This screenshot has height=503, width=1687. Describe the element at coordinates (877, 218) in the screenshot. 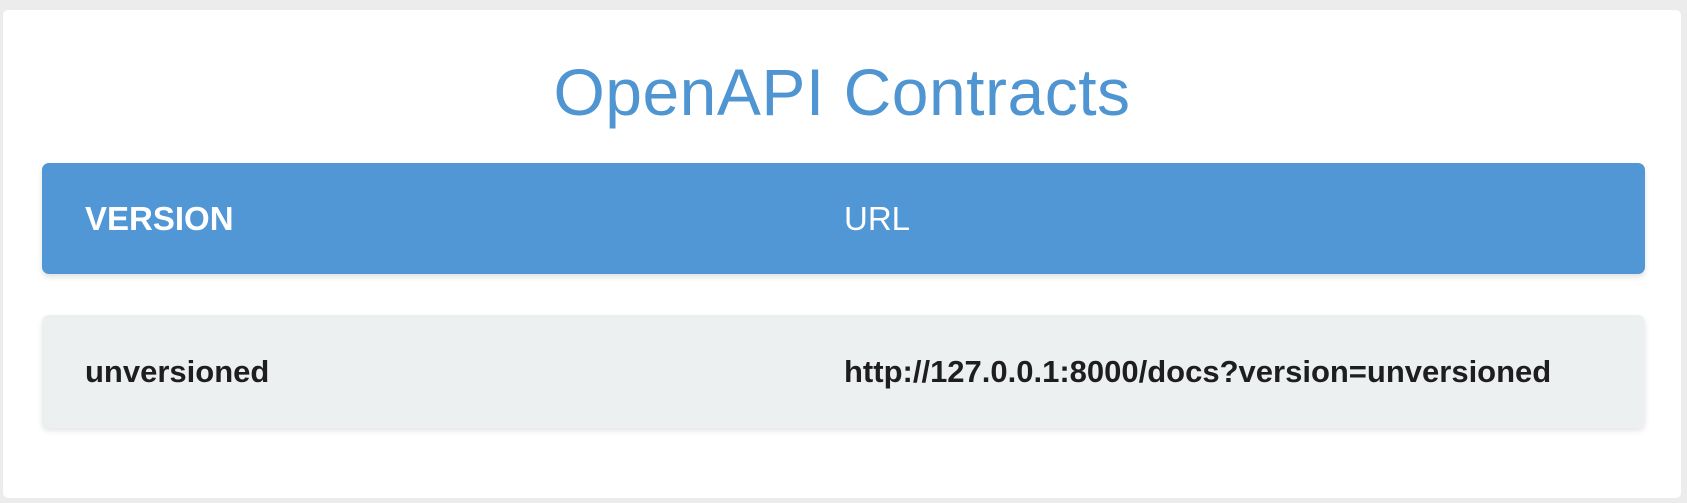

I see `url-column-header: URL` at that location.